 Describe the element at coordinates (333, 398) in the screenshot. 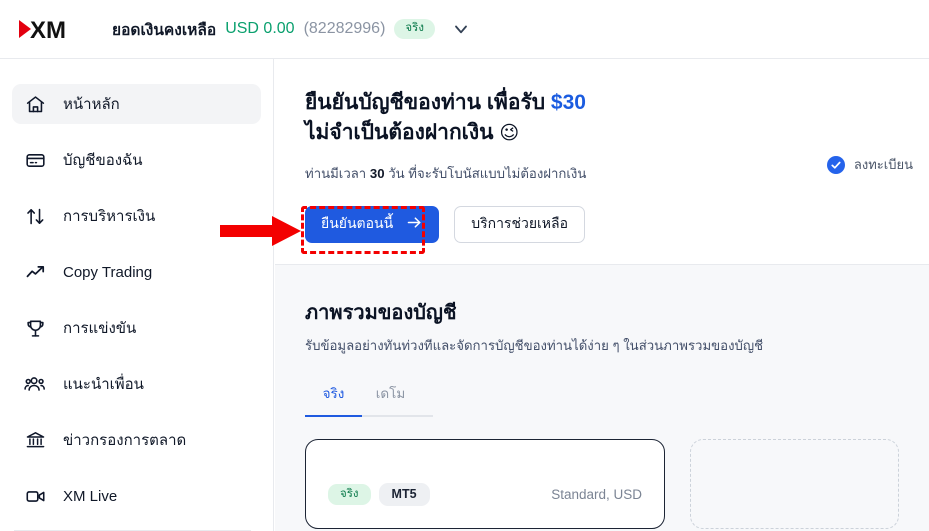

I see `tab-real: จริง` at that location.